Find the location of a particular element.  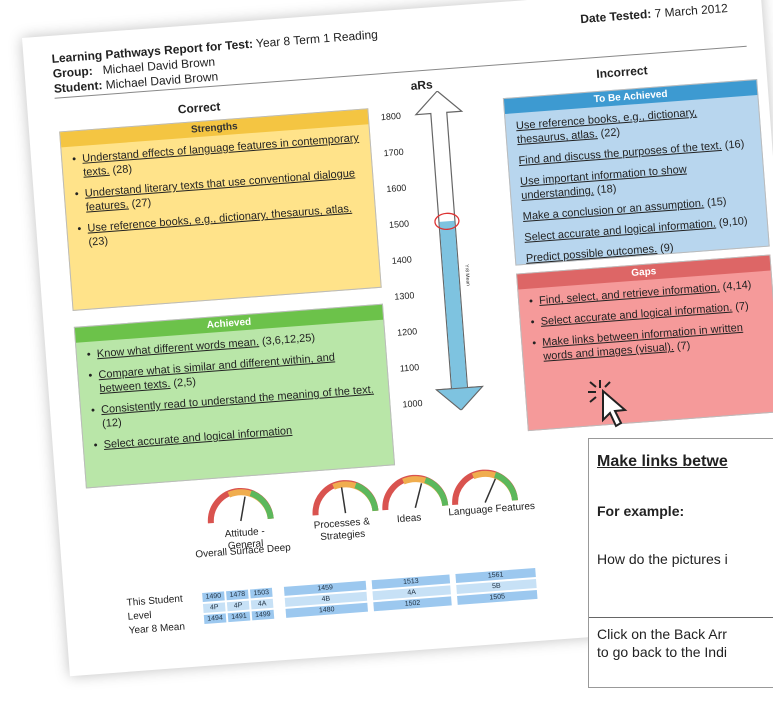

gauge-ideas is located at coordinates (415, 492).